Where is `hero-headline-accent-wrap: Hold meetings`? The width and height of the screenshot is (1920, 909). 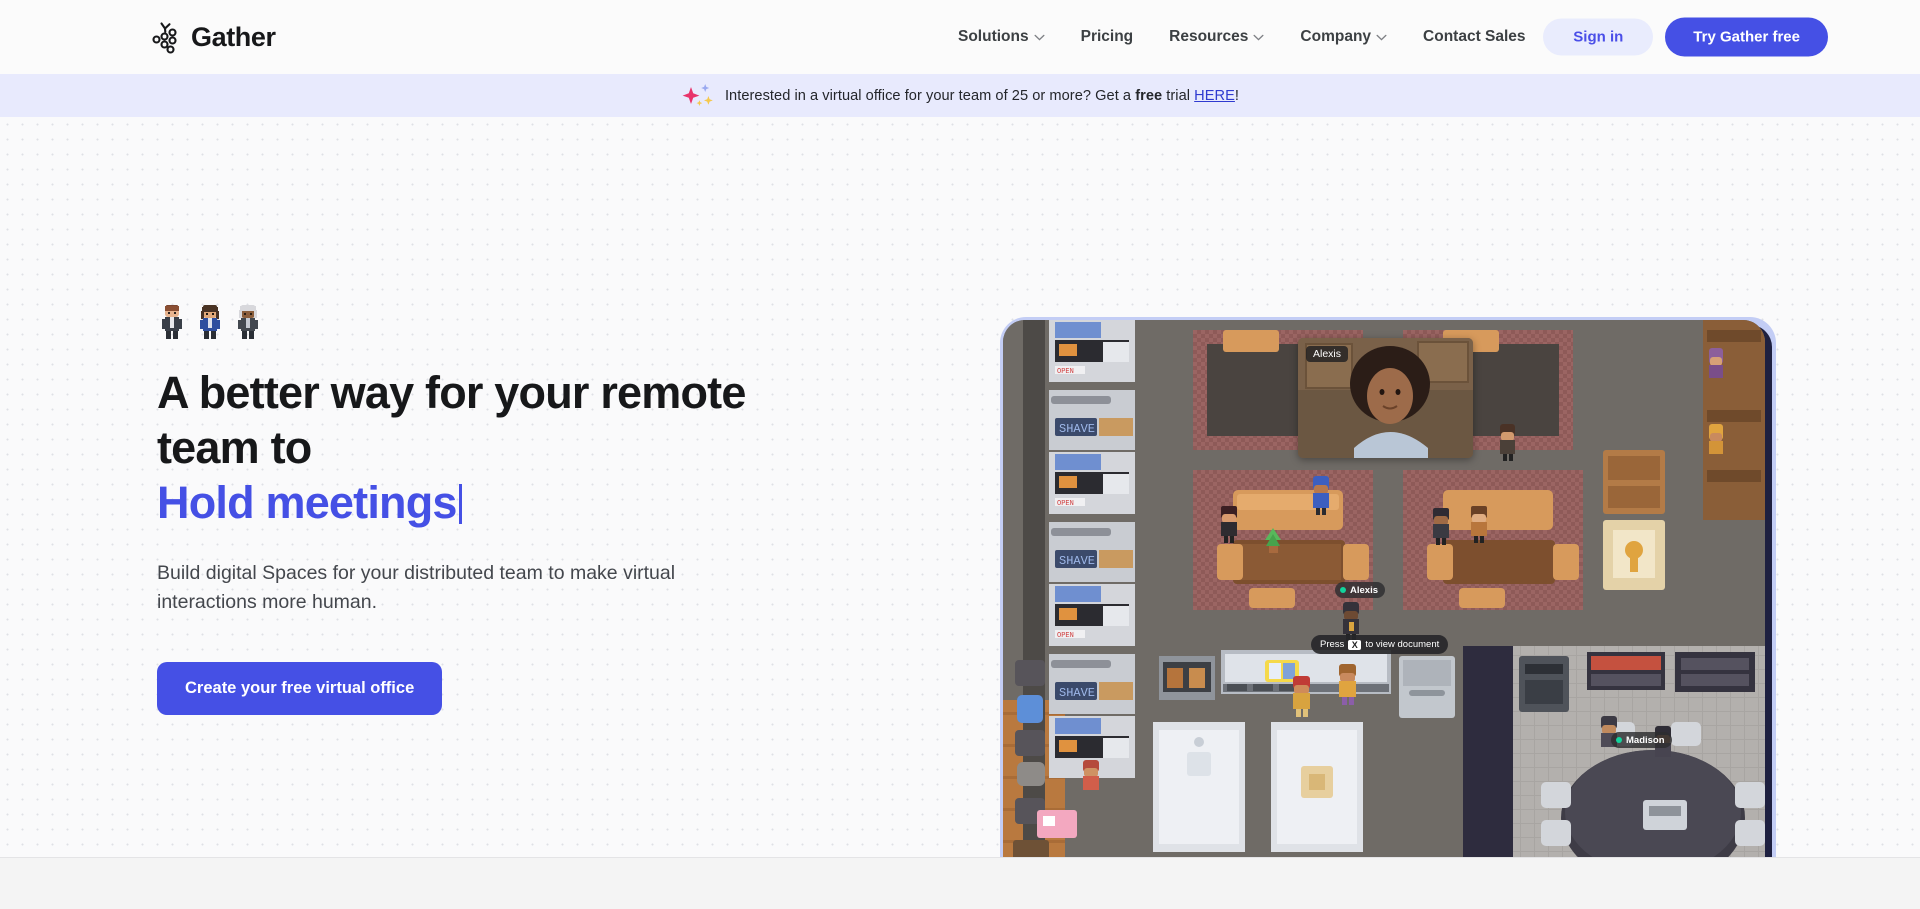
hero-headline-accent-wrap: Hold meetings is located at coordinates (507, 503).